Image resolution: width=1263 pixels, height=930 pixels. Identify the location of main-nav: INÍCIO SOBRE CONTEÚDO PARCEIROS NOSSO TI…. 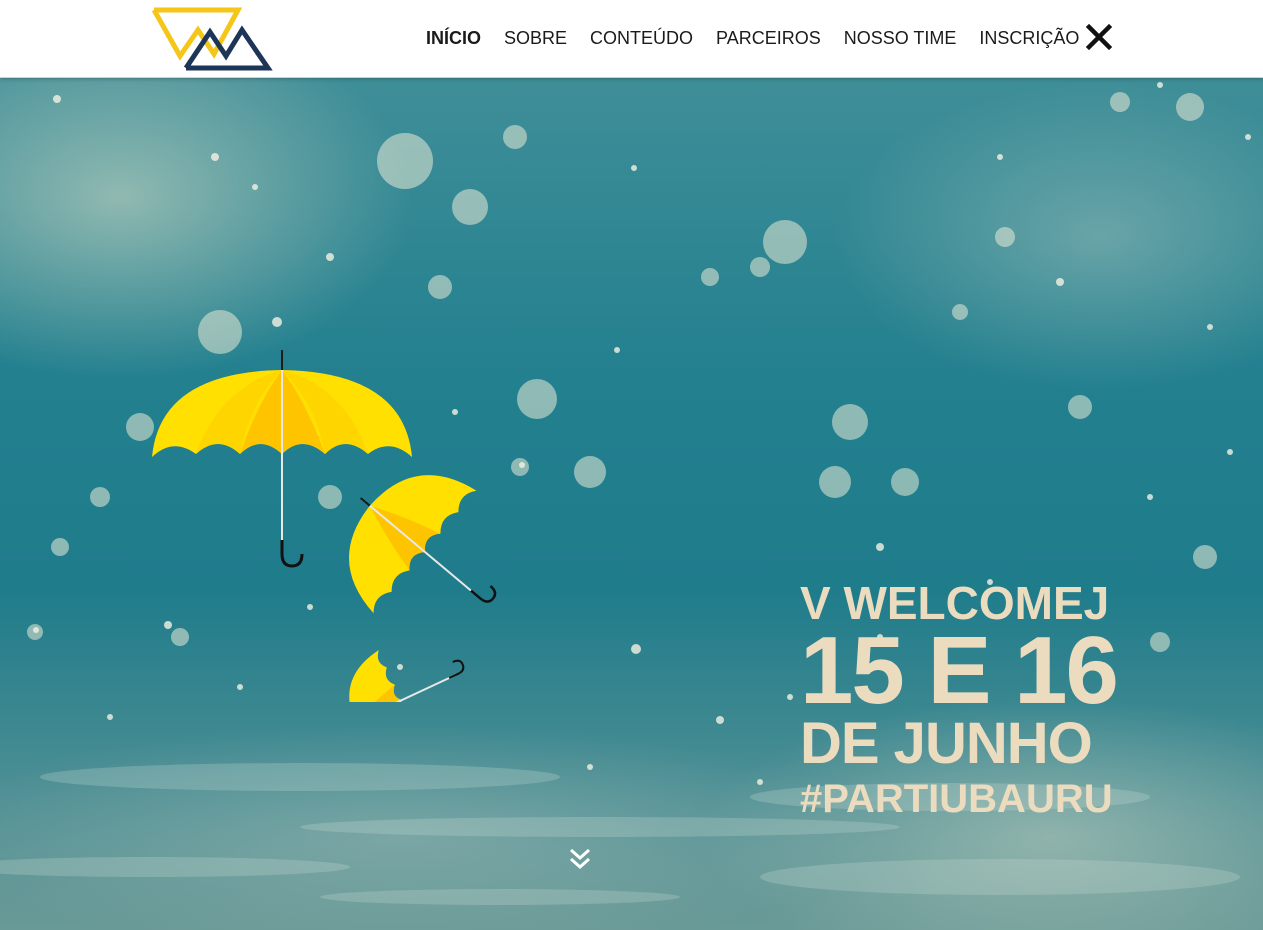
(764, 38).